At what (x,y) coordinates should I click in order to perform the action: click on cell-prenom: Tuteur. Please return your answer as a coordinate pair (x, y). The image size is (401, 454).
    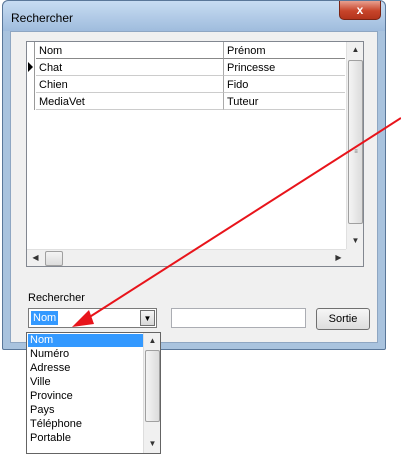
    Looking at the image, I should click on (284, 101).